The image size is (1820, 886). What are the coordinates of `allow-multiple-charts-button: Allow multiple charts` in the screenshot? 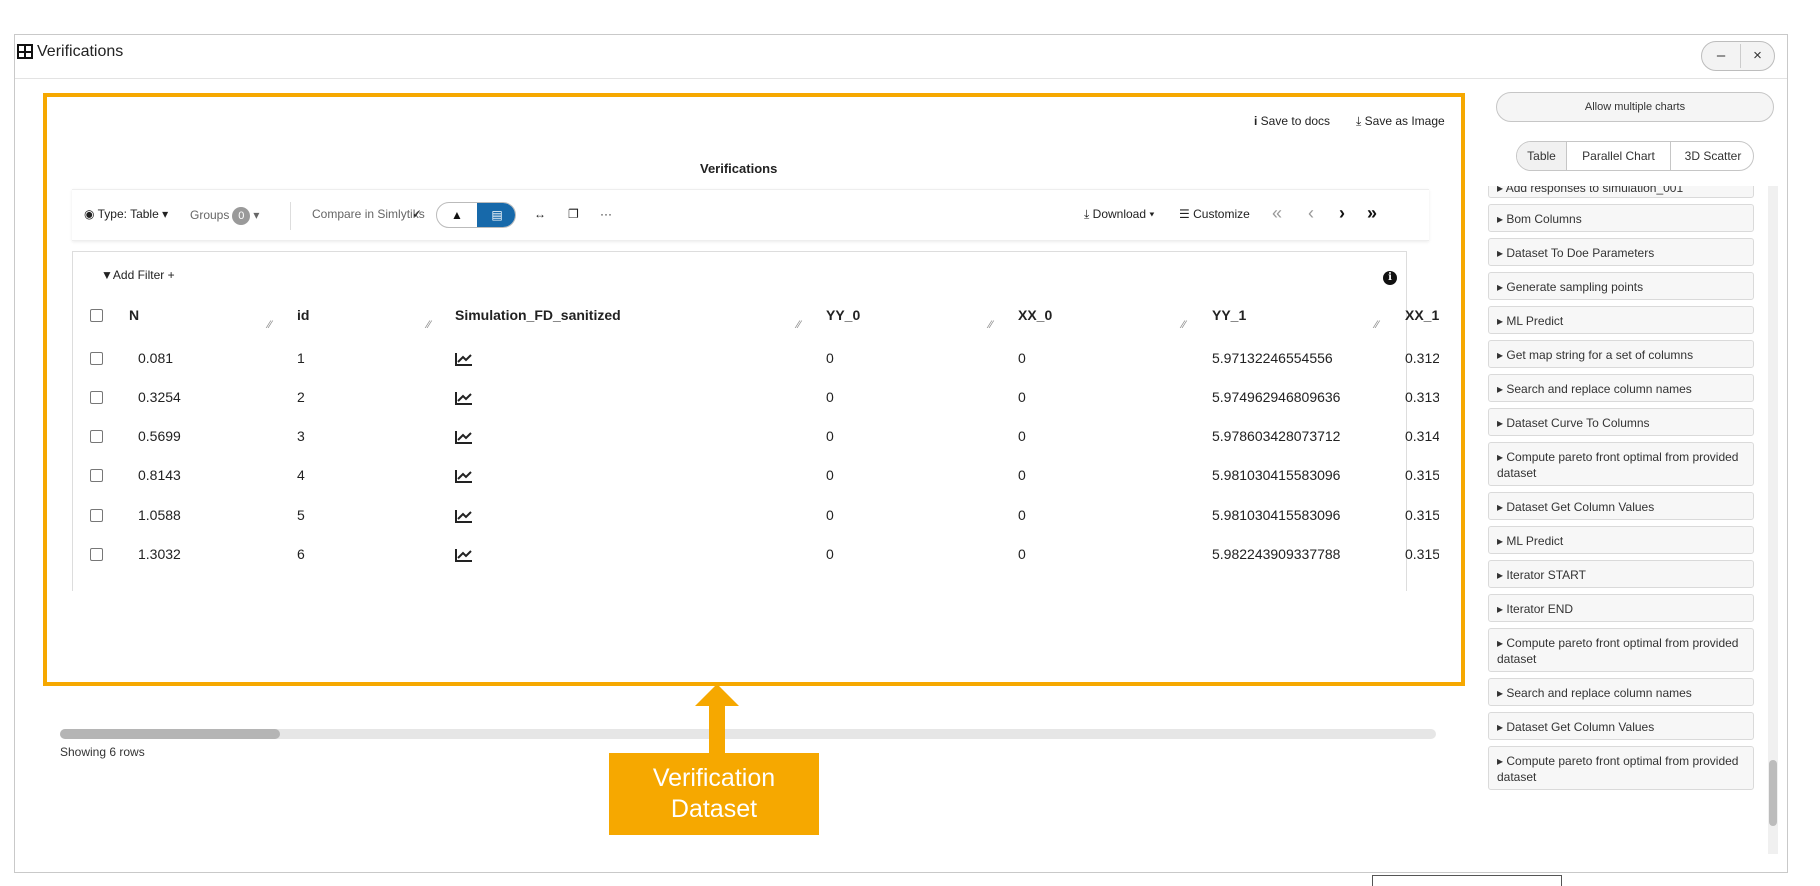 It's located at (1635, 107).